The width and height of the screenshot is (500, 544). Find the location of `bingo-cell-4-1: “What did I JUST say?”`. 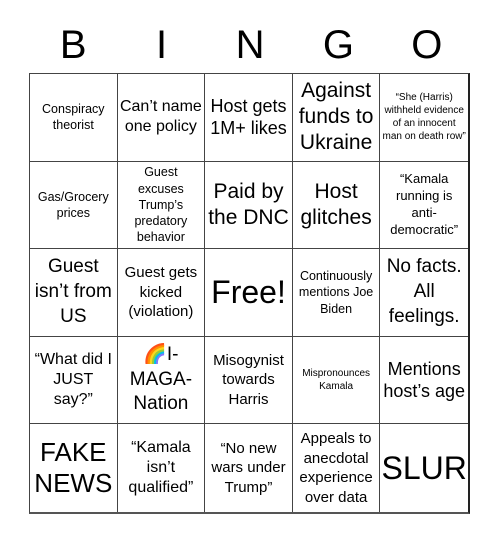

bingo-cell-4-1: “What did I JUST say?” is located at coordinates (74, 380).